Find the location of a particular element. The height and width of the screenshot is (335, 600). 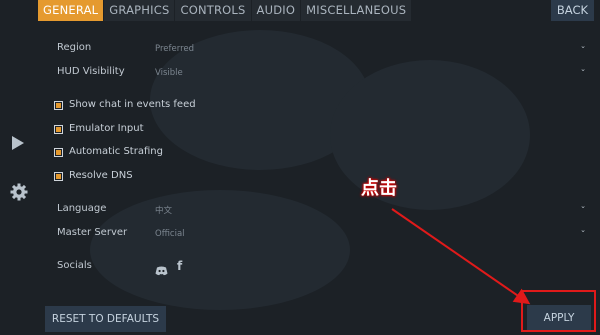

facebook-icon: f is located at coordinates (179, 266).